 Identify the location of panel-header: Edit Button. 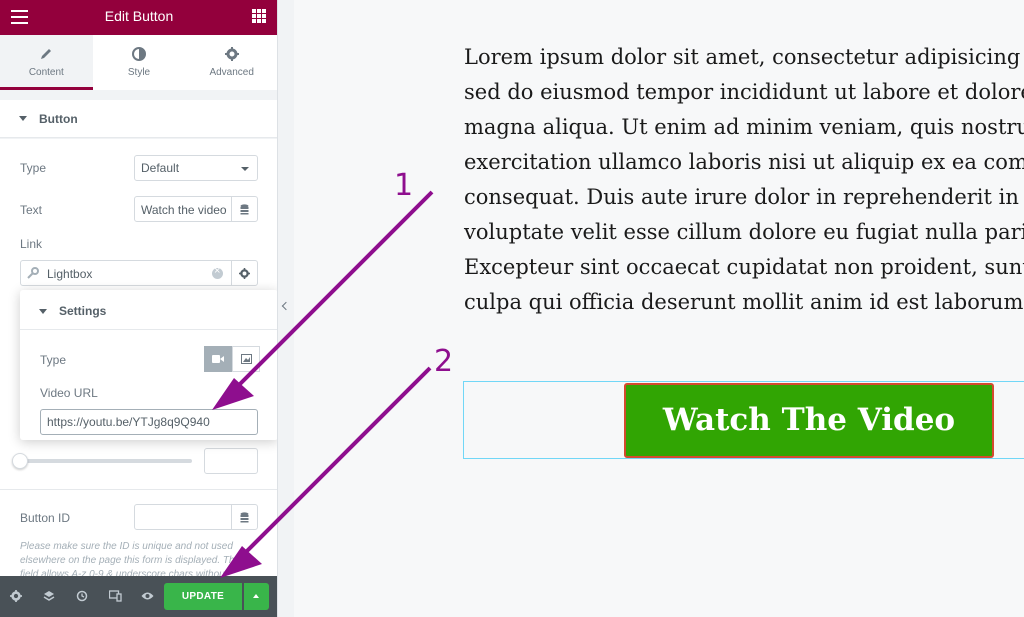
(138, 17).